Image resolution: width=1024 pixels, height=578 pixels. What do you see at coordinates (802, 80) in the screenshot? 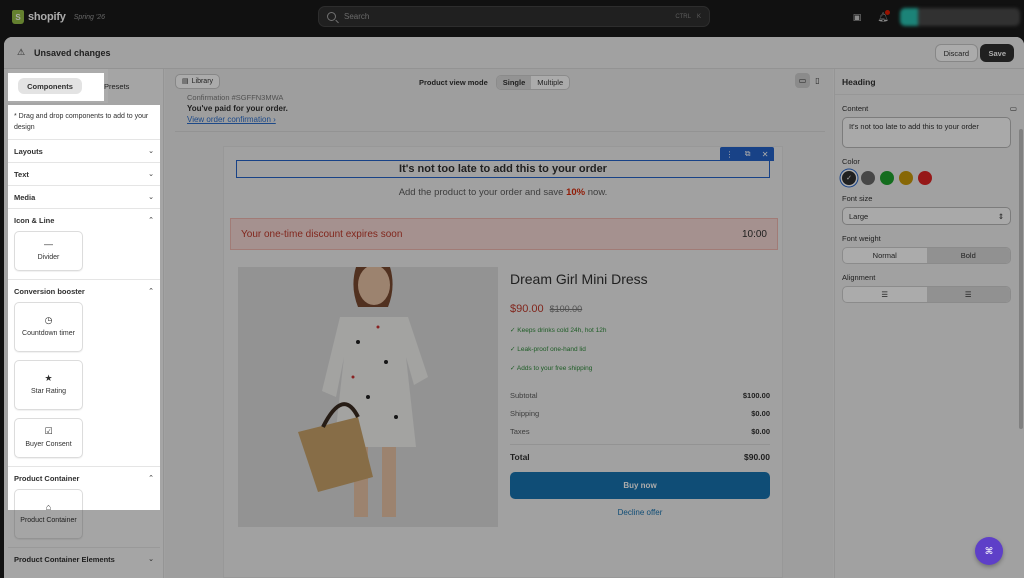
I see `desktop-icon: ▭` at bounding box center [802, 80].